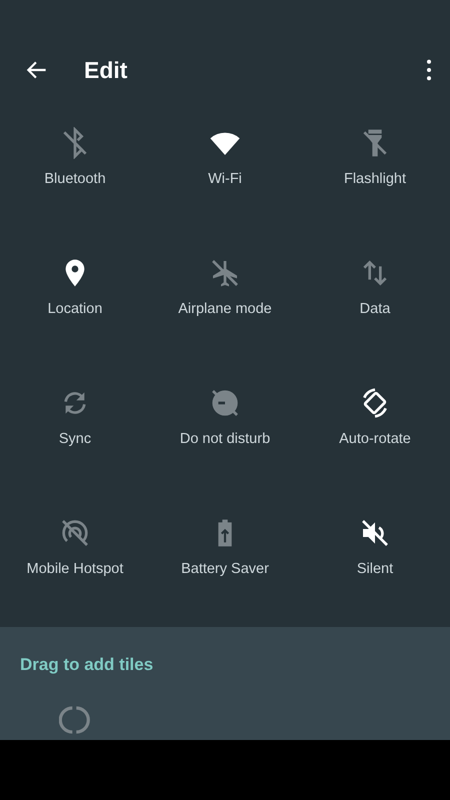  Describe the element at coordinates (225, 569) in the screenshot. I see `tile-label: Battery Saver` at that location.